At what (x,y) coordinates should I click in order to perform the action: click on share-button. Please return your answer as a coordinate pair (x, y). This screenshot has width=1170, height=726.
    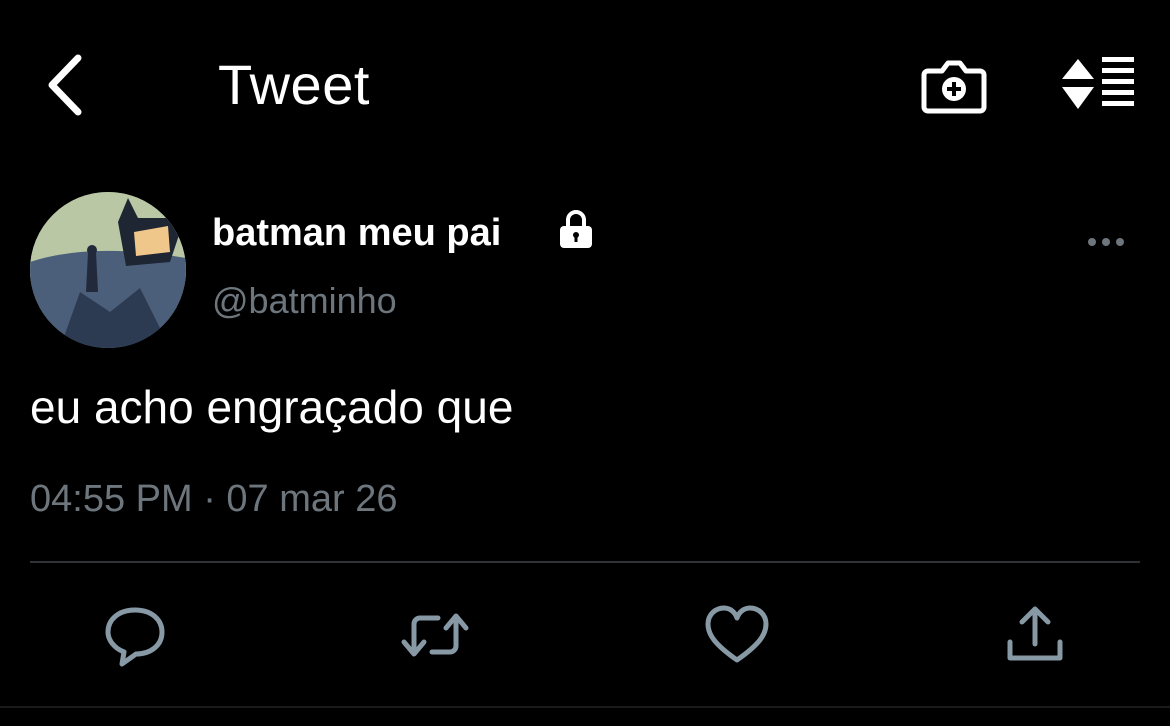
    Looking at the image, I should click on (1035, 635).